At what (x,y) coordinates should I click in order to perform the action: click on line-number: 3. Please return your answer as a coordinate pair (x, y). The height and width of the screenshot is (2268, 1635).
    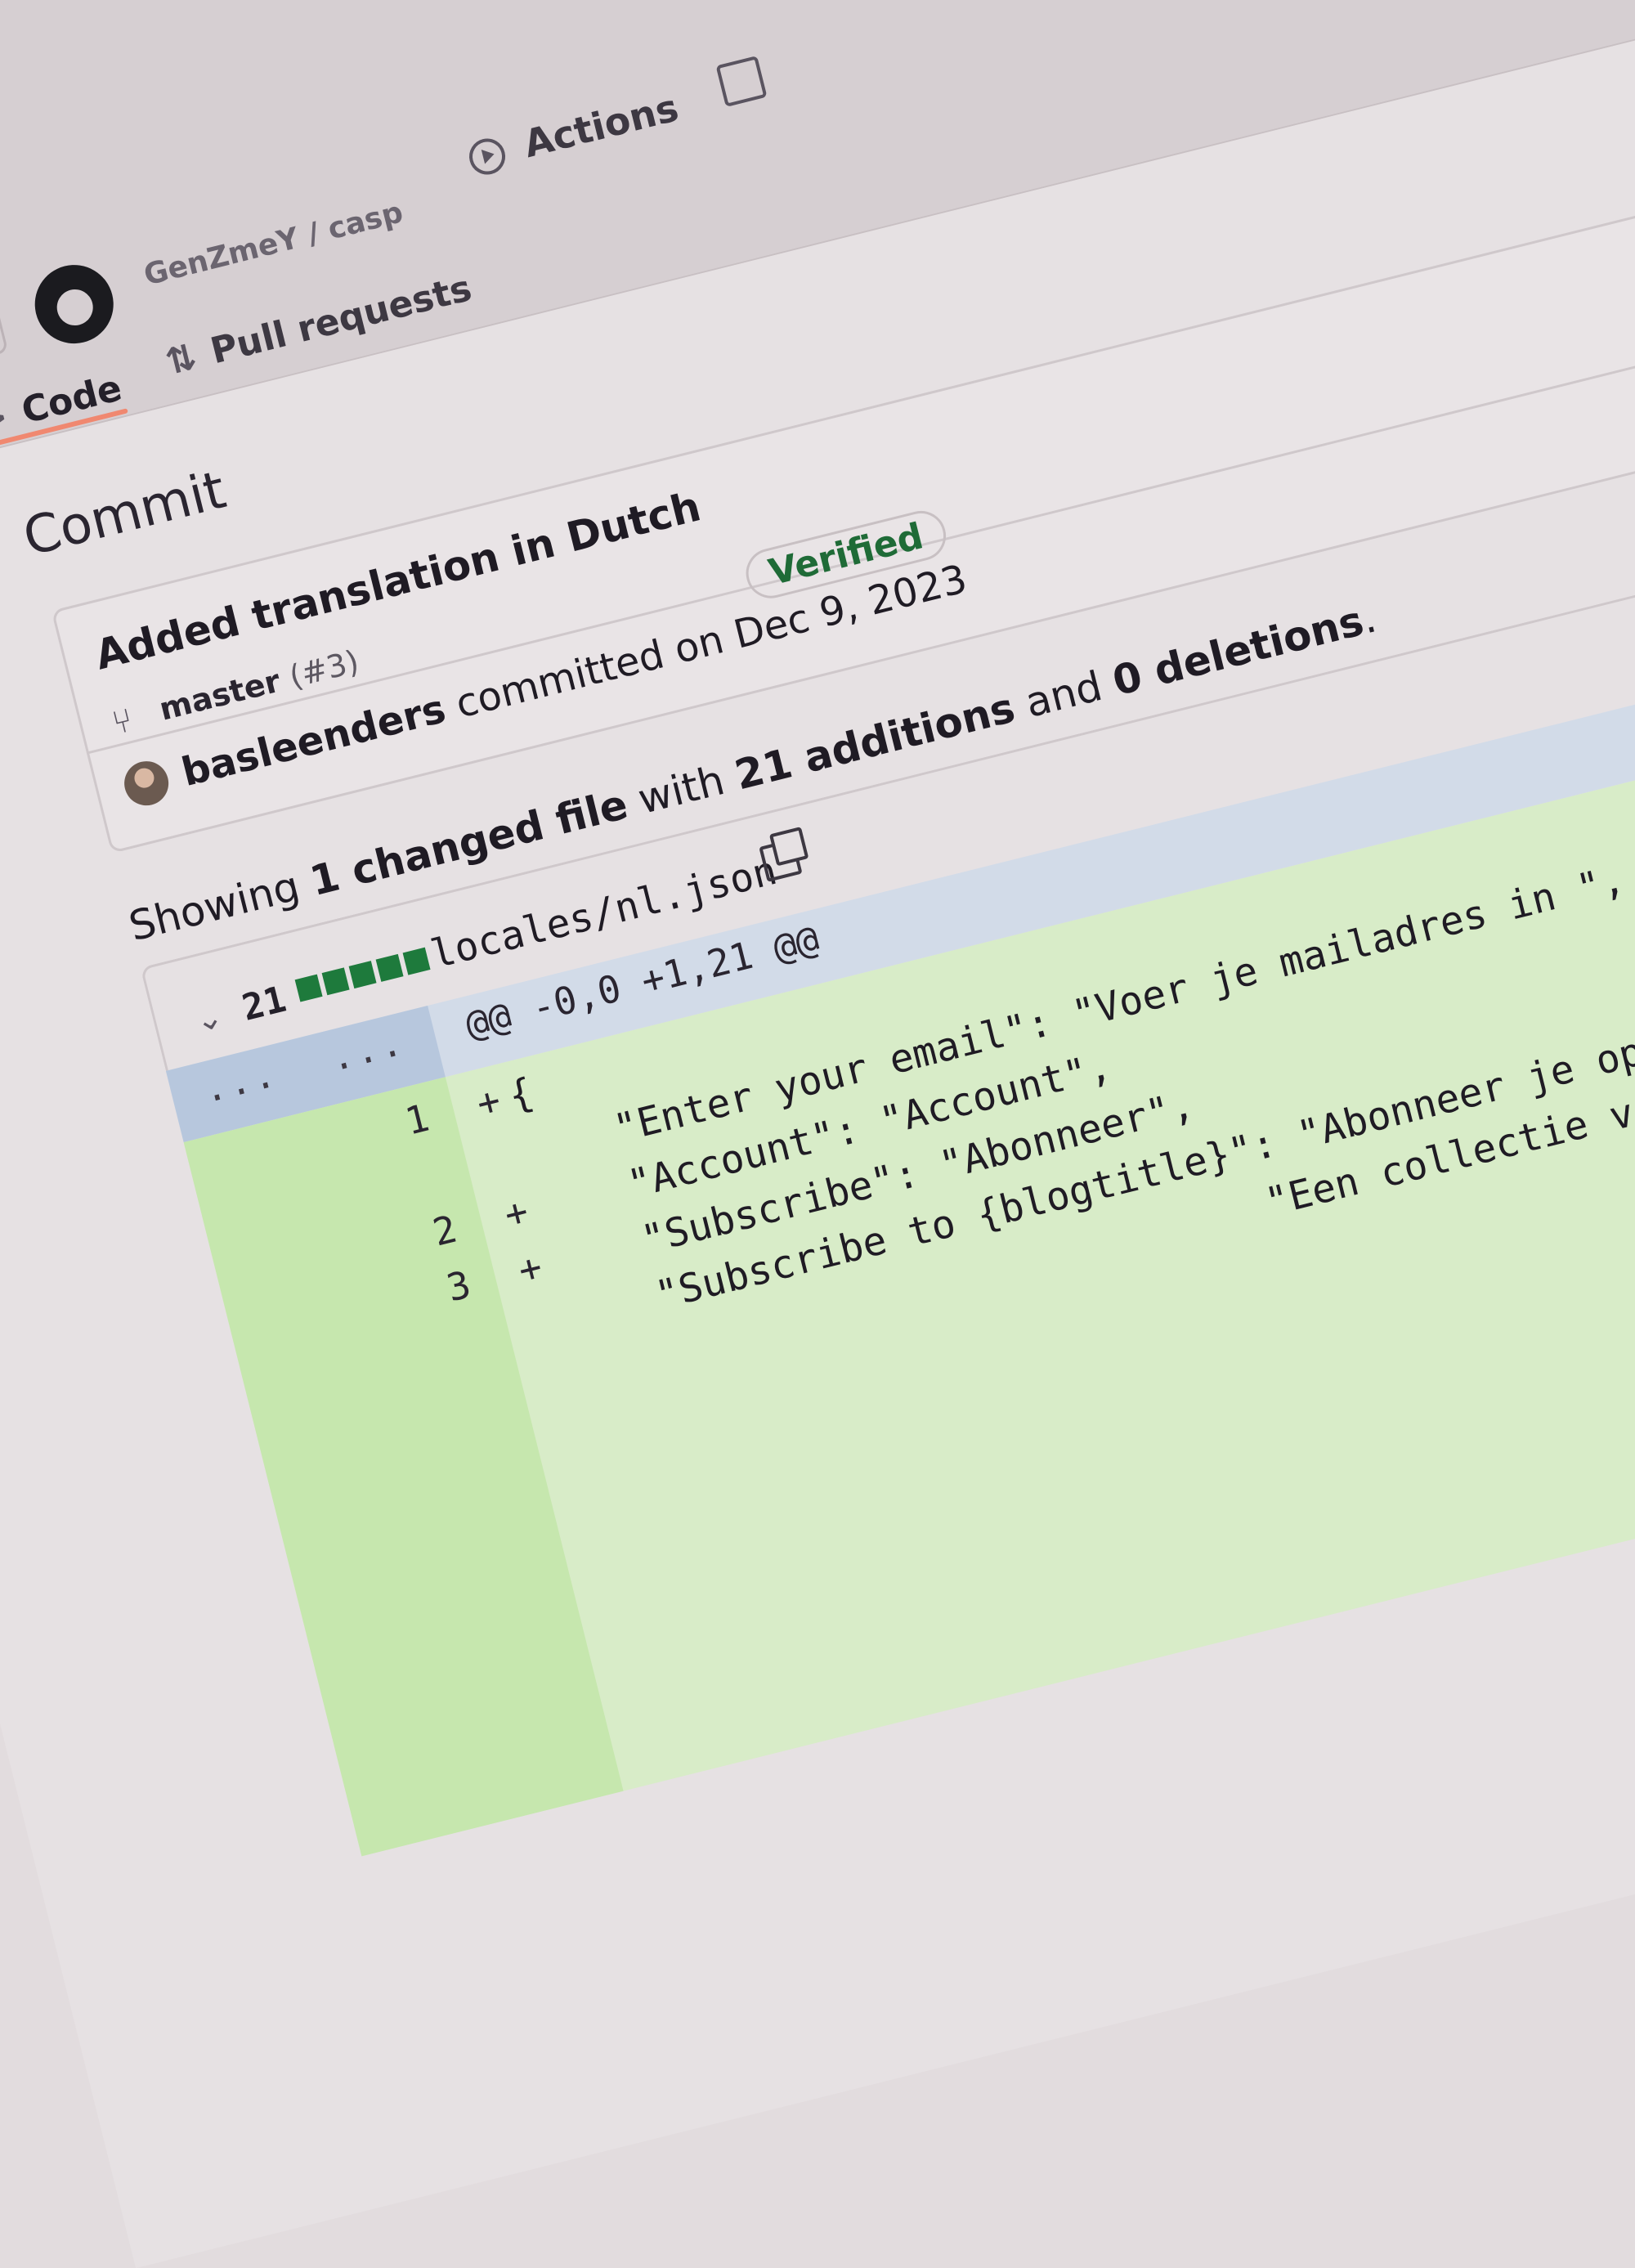
    Looking at the image, I should click on (458, 1286).